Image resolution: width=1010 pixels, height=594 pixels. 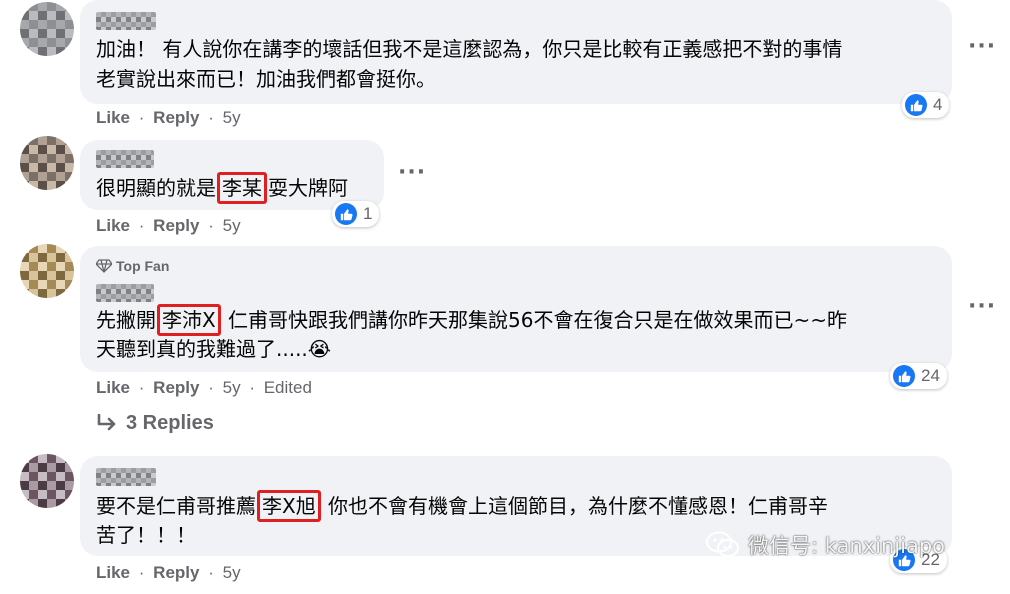 I want to click on comment-text: 加油！ 有人說你在講李的壞話但我不是這麼認為，你只是比較有正義感把不對的事情, so click(x=469, y=49).